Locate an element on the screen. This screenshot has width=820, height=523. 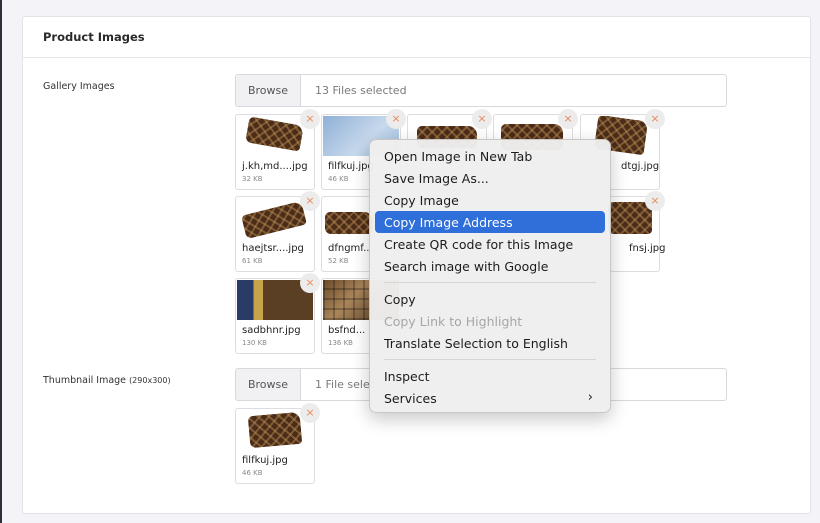
thumb-filename: j.kh,md....jpg is located at coordinates (275, 166).